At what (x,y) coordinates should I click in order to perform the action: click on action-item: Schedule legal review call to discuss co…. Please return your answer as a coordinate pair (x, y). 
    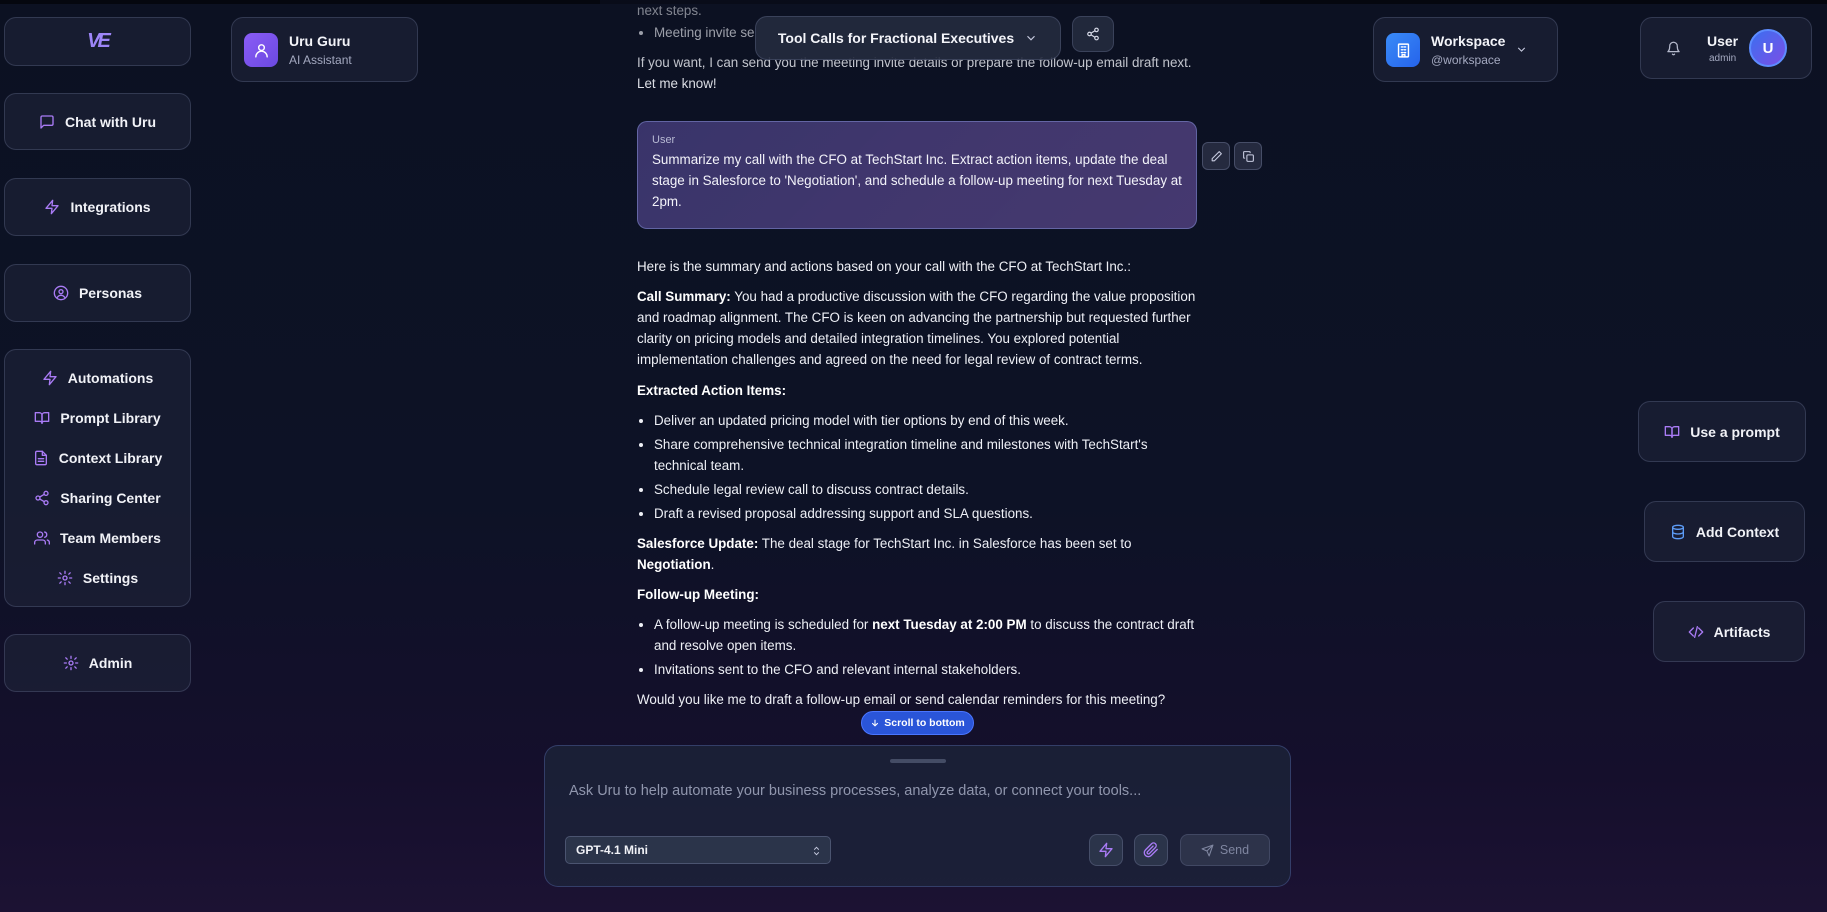
    Looking at the image, I should click on (925, 489).